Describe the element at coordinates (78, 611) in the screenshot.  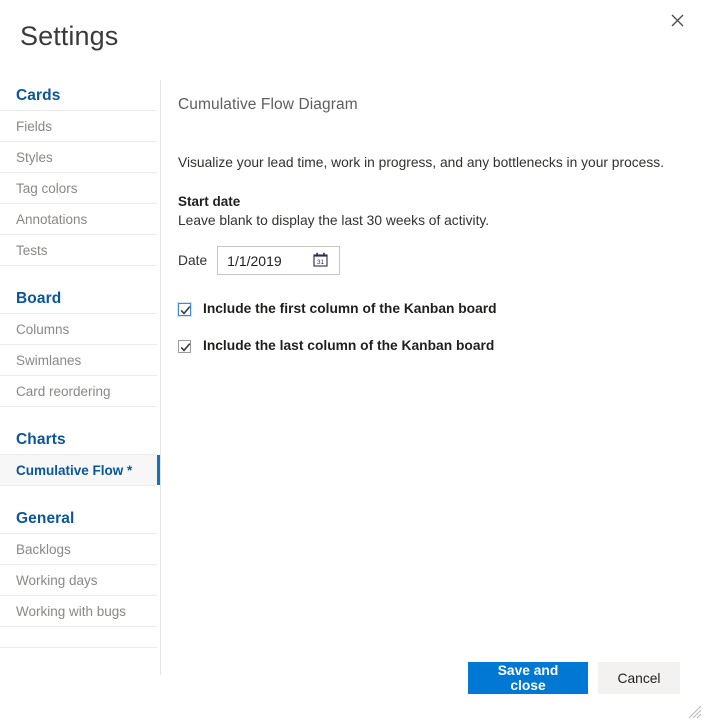
I see `sidebar-item-working-with-bugs: Working with bugs` at that location.